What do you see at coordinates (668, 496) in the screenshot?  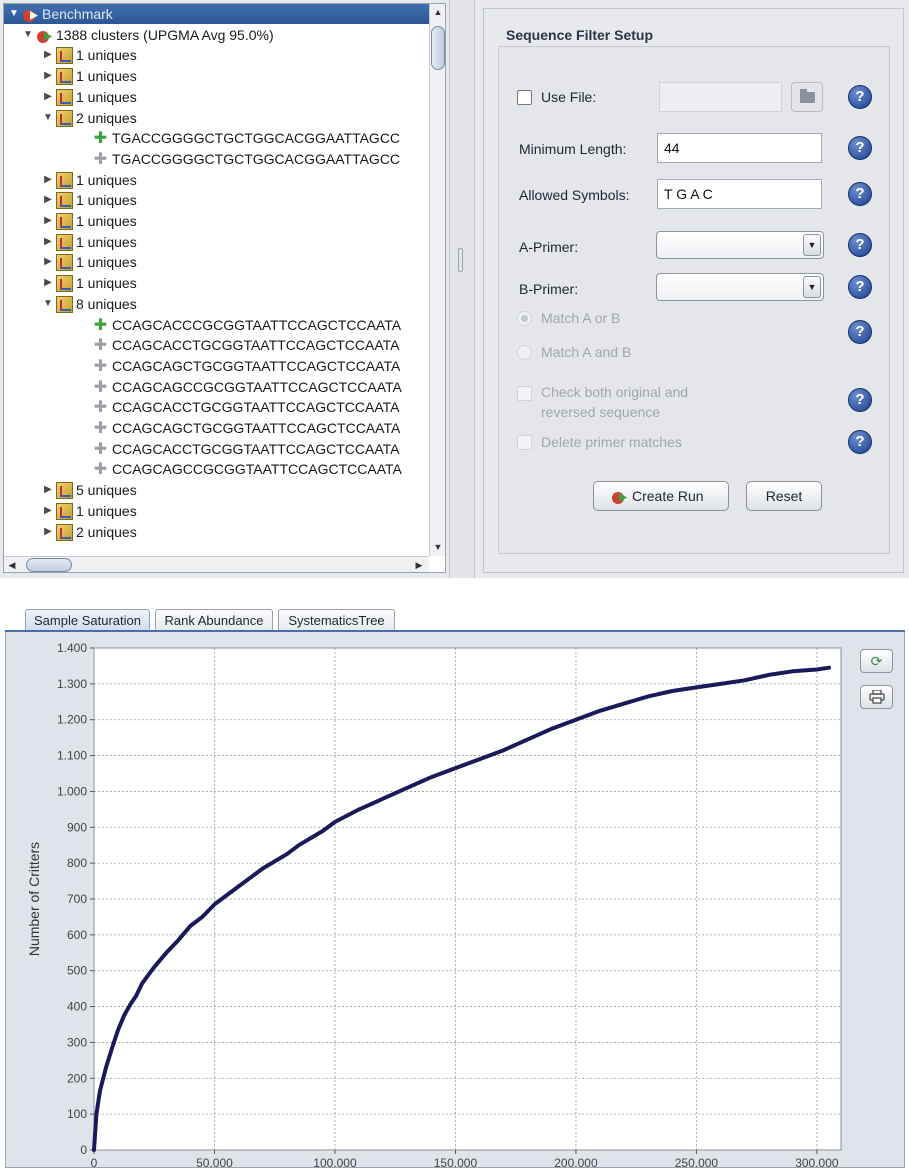 I see `create-run-label: Create Run` at bounding box center [668, 496].